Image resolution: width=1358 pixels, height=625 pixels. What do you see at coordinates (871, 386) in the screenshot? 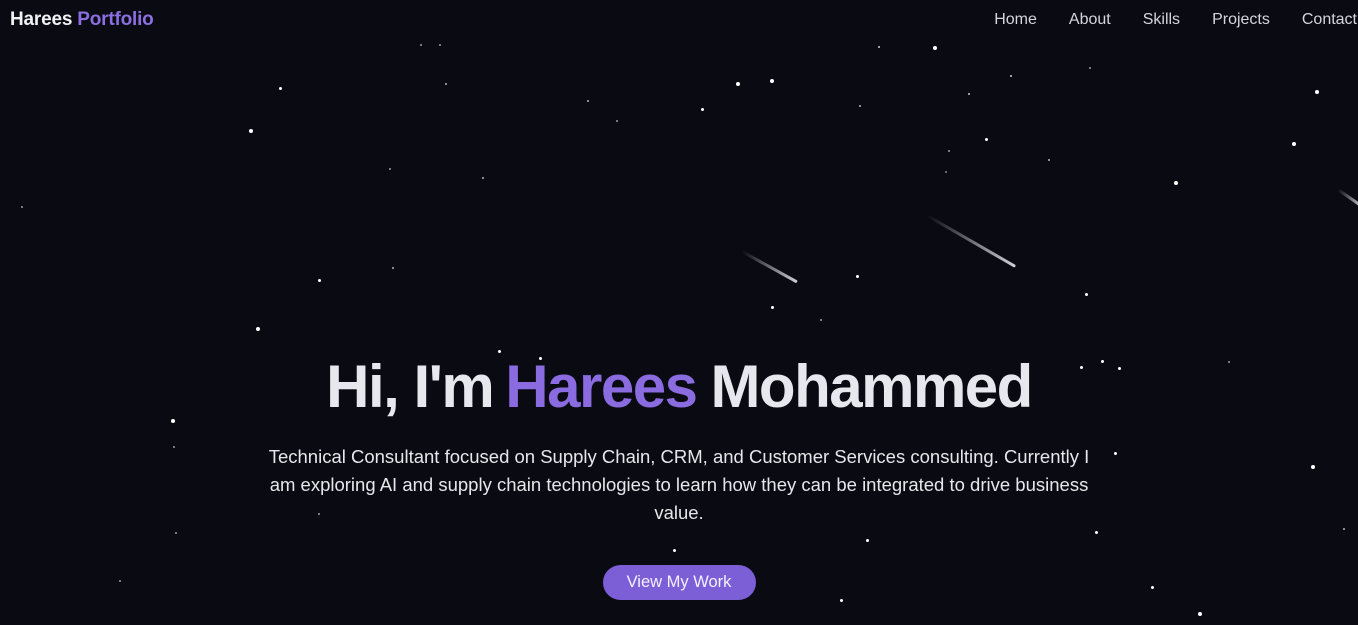
I see `hero-title-suffix: Mohammed` at bounding box center [871, 386].